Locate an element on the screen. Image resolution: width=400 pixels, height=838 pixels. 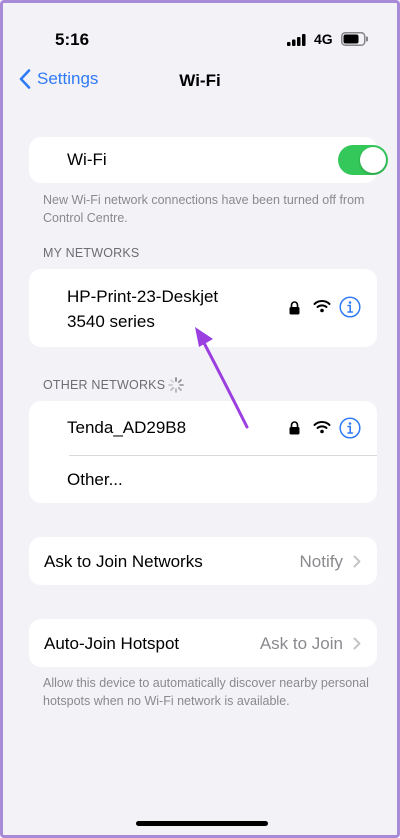
home-indicator is located at coordinates (202, 823).